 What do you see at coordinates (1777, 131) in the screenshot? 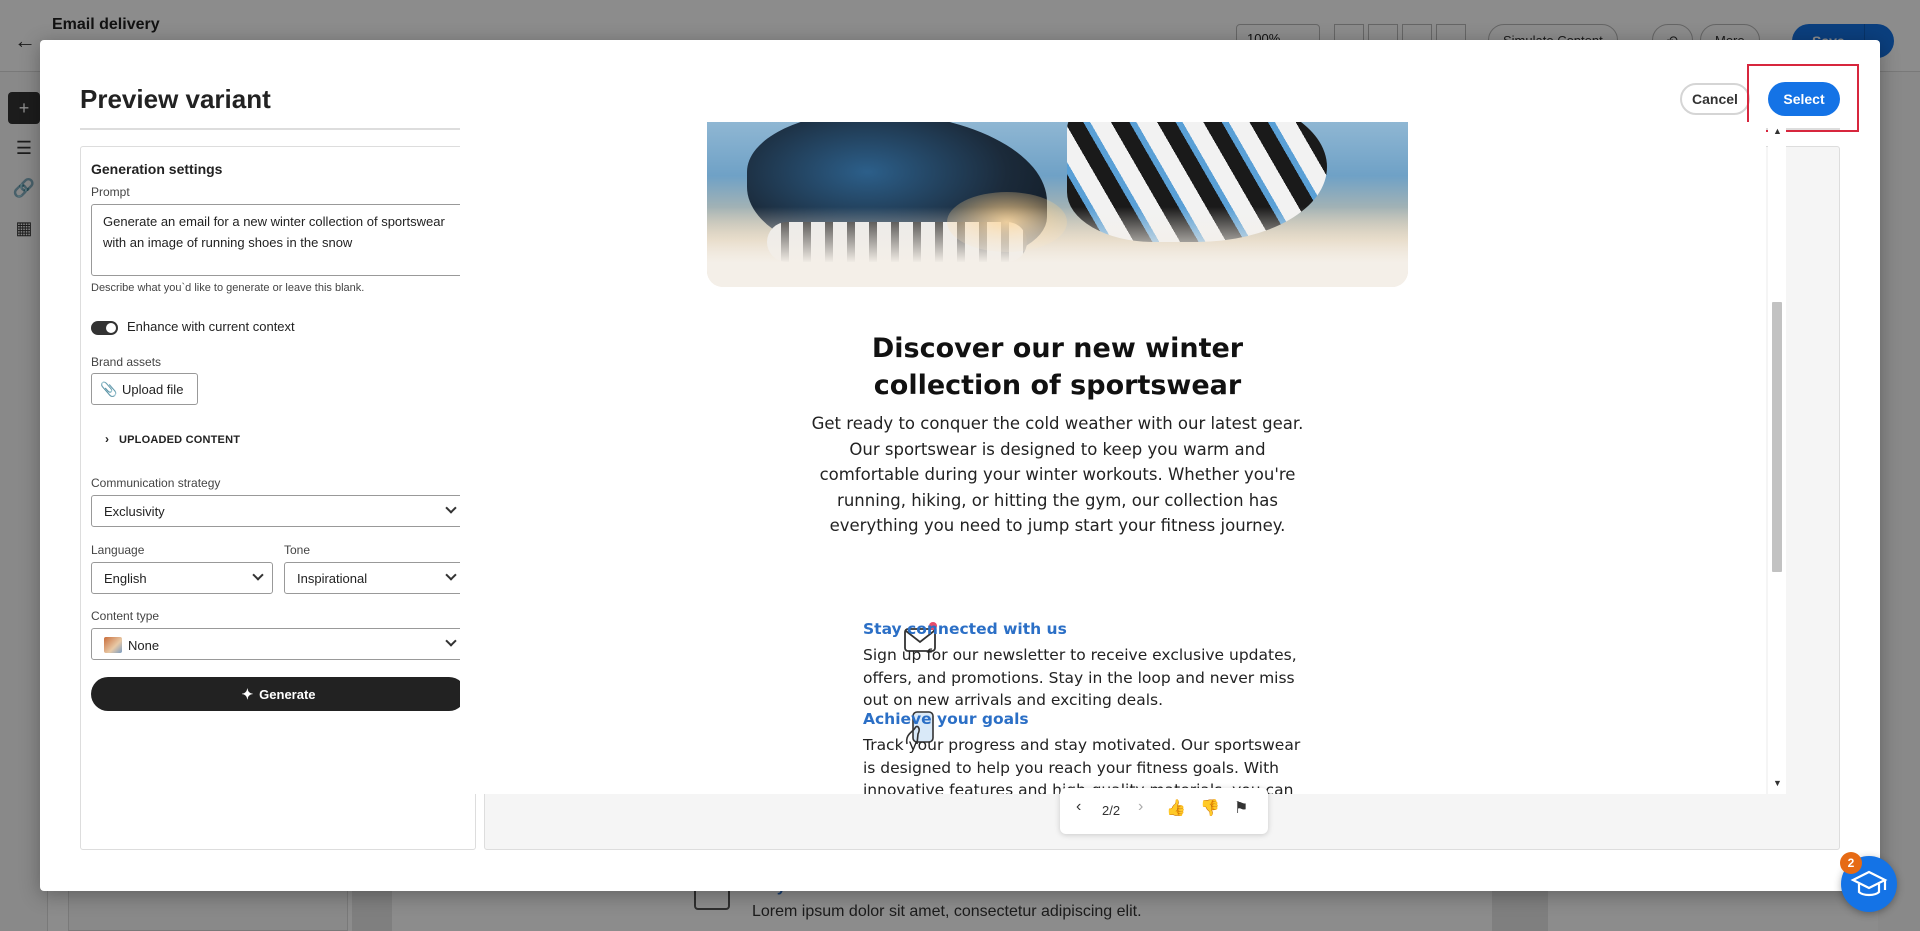
I see `scroll-up-icon: ▲` at bounding box center [1777, 131].